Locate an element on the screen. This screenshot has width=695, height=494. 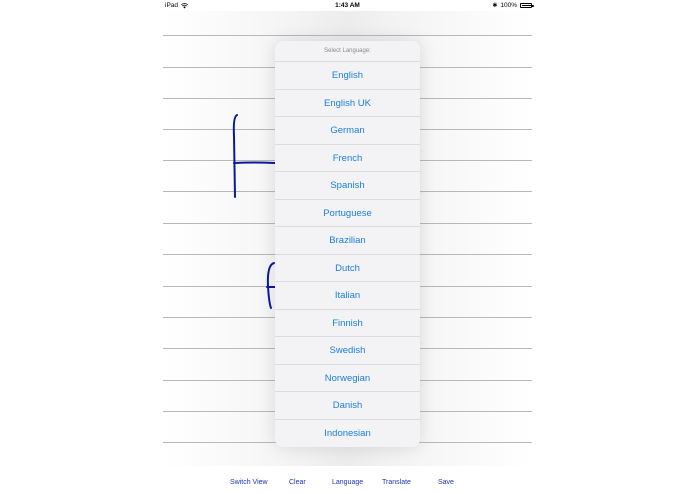
battery-percent: 100% is located at coordinates (508, 5).